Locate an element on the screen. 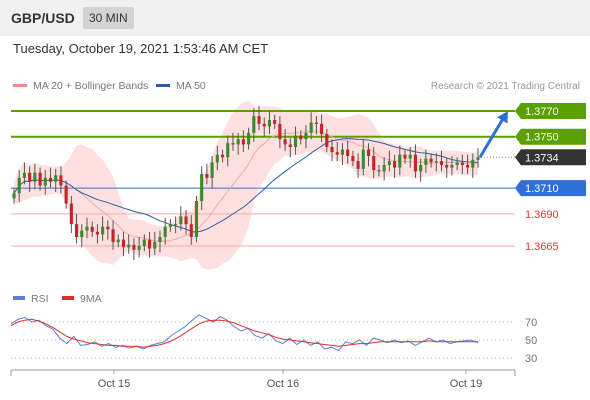 This screenshot has width=590, height=400. rsi-9ma-line is located at coordinates (244, 333).